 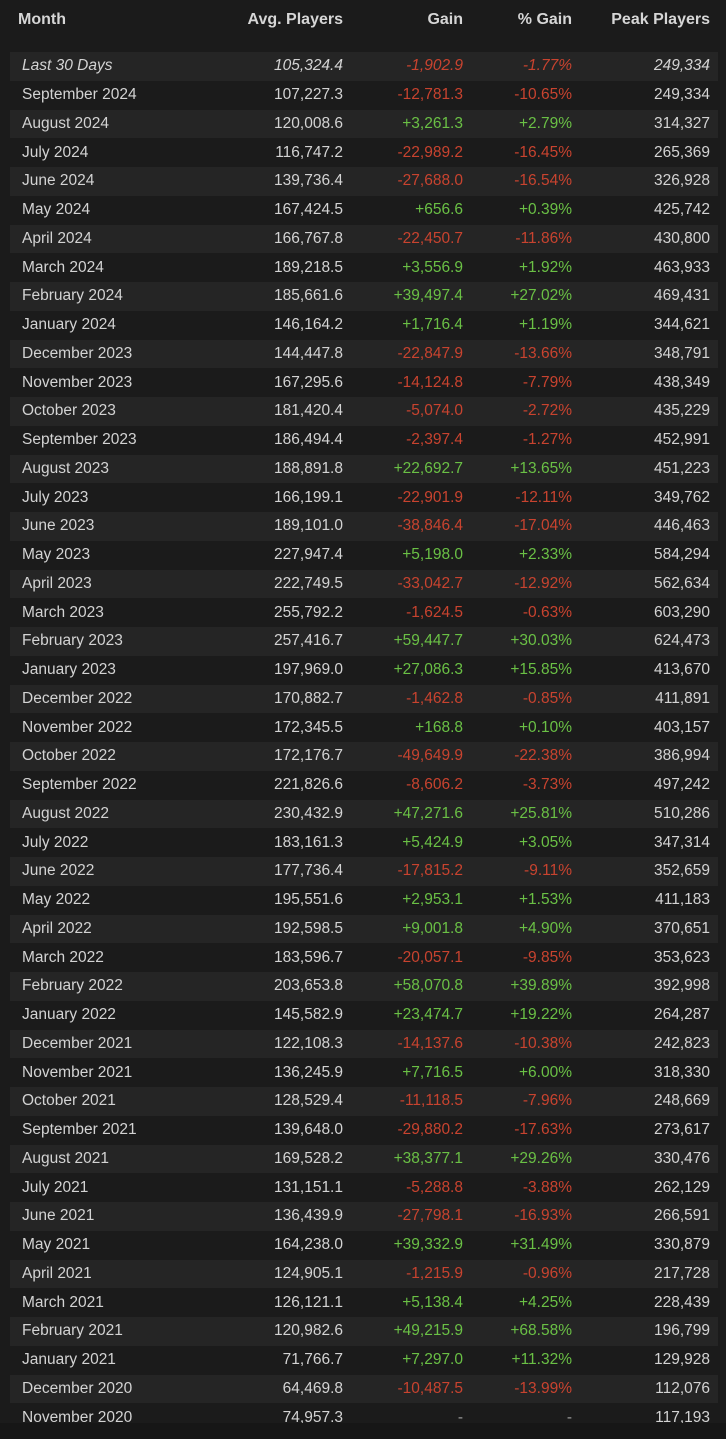 I want to click on cell-gain: +2,953.1, so click(x=432, y=900).